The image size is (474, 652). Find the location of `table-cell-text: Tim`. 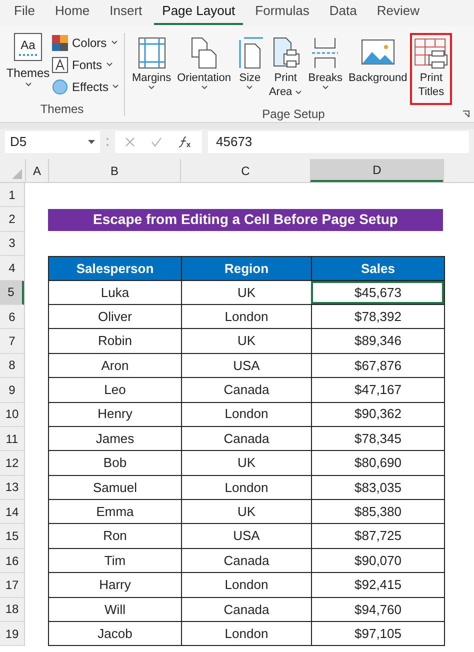

table-cell-text: Tim is located at coordinates (115, 561).